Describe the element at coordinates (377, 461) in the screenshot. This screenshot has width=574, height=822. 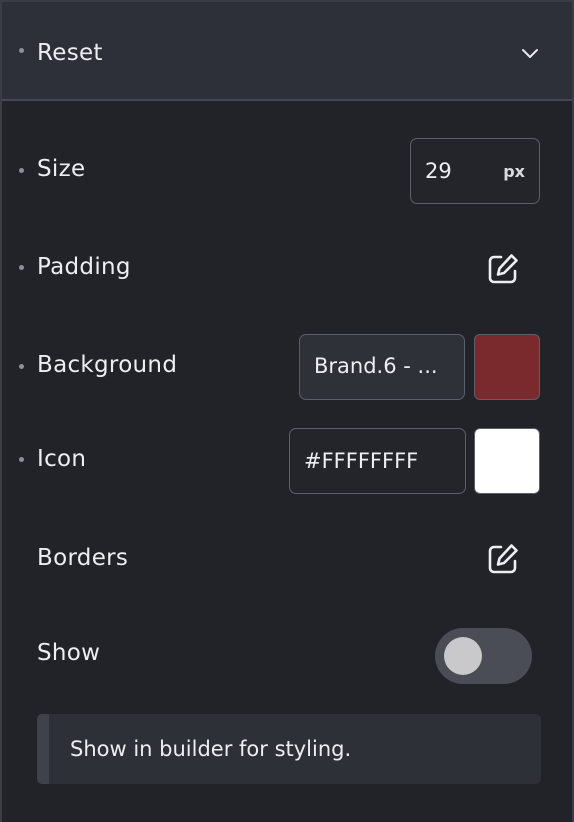
I see `icon-color-hex-input: #FFFFFFFF` at that location.